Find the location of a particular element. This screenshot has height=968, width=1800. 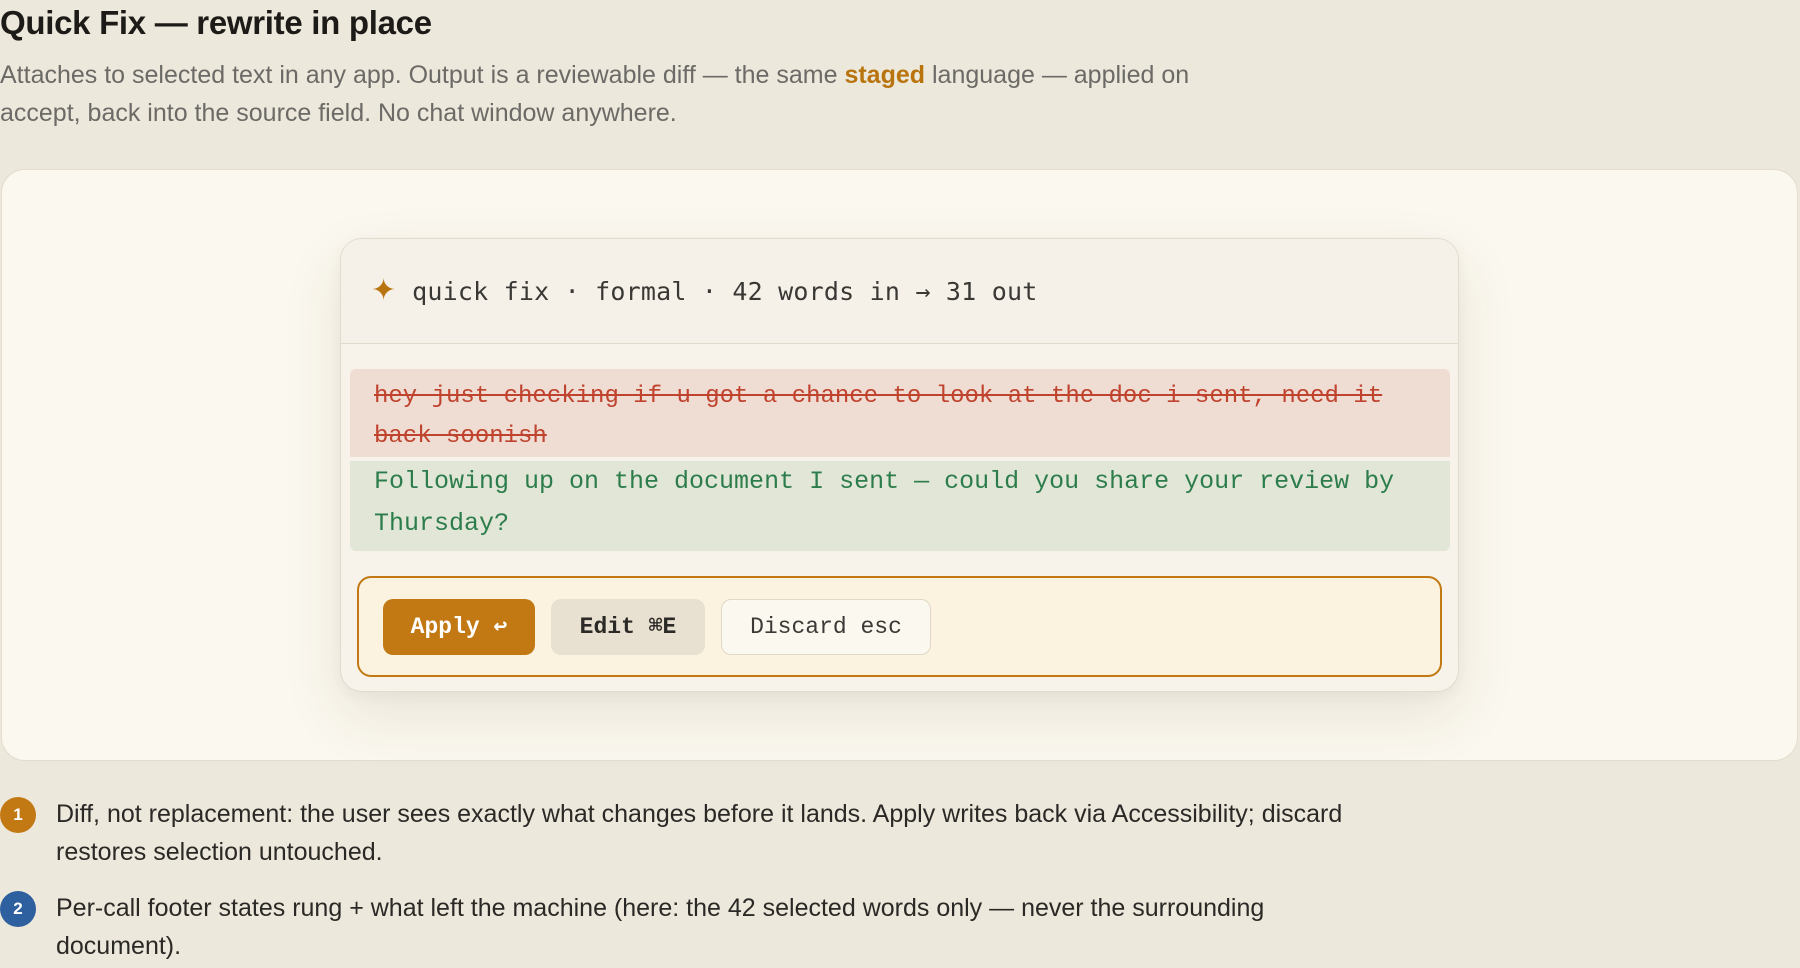

note-number-badge: 1 is located at coordinates (18, 815).